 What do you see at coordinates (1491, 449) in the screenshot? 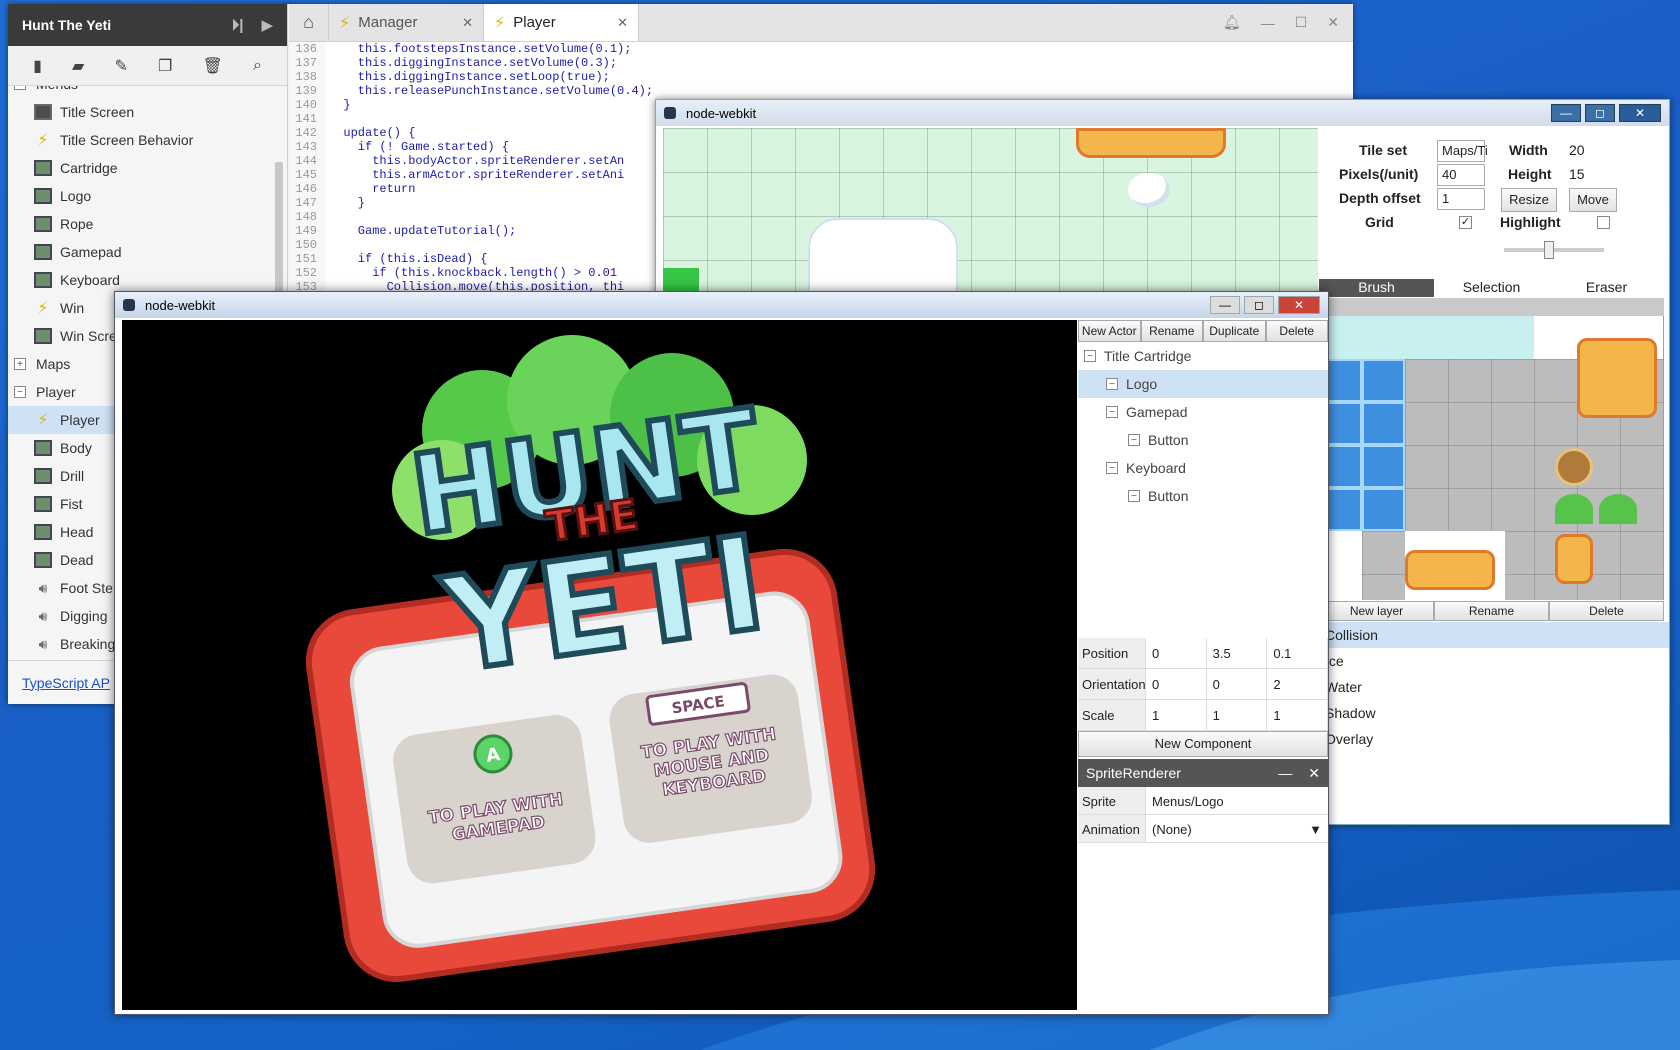
I see `tileset-palette` at bounding box center [1491, 449].